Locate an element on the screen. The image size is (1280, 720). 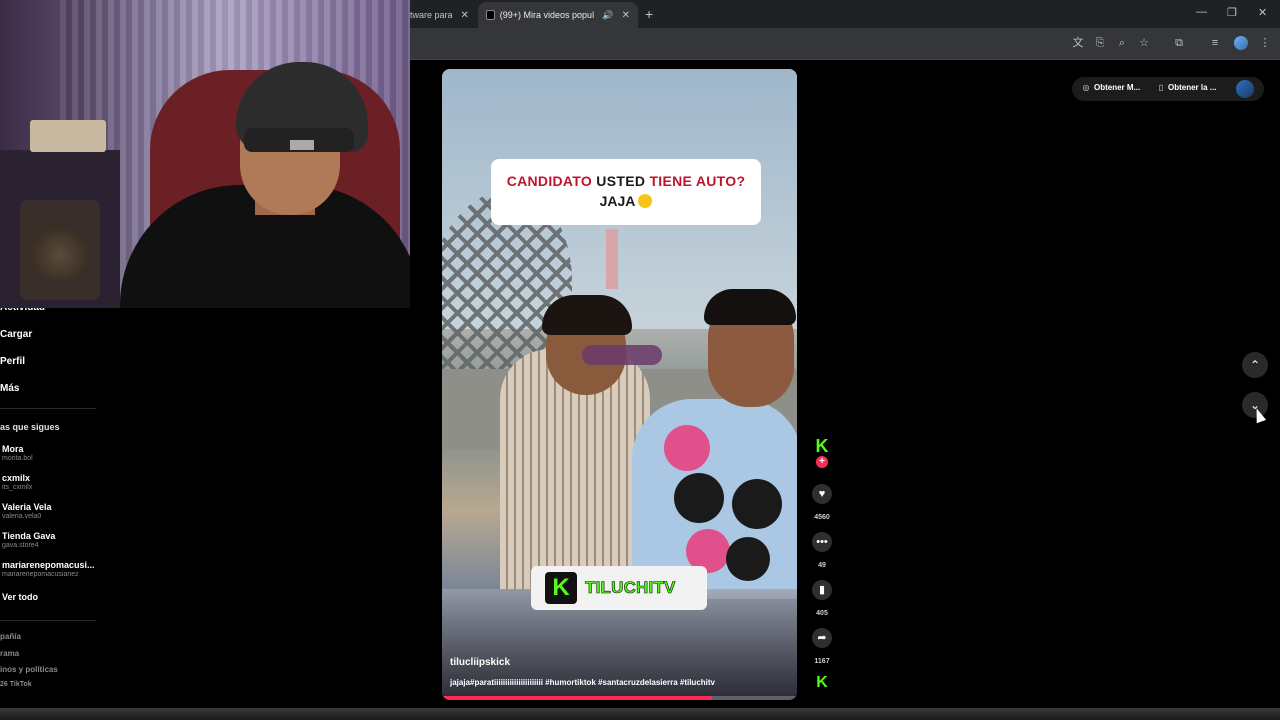
taskbar-strip is located at coordinates (640, 714).